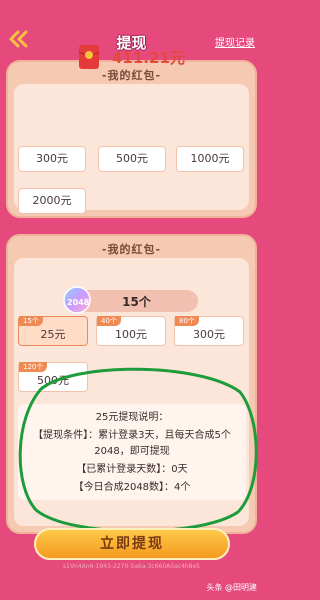 This screenshot has height=600, width=320. I want to click on withdraw-records-link: 提现记录, so click(235, 41).